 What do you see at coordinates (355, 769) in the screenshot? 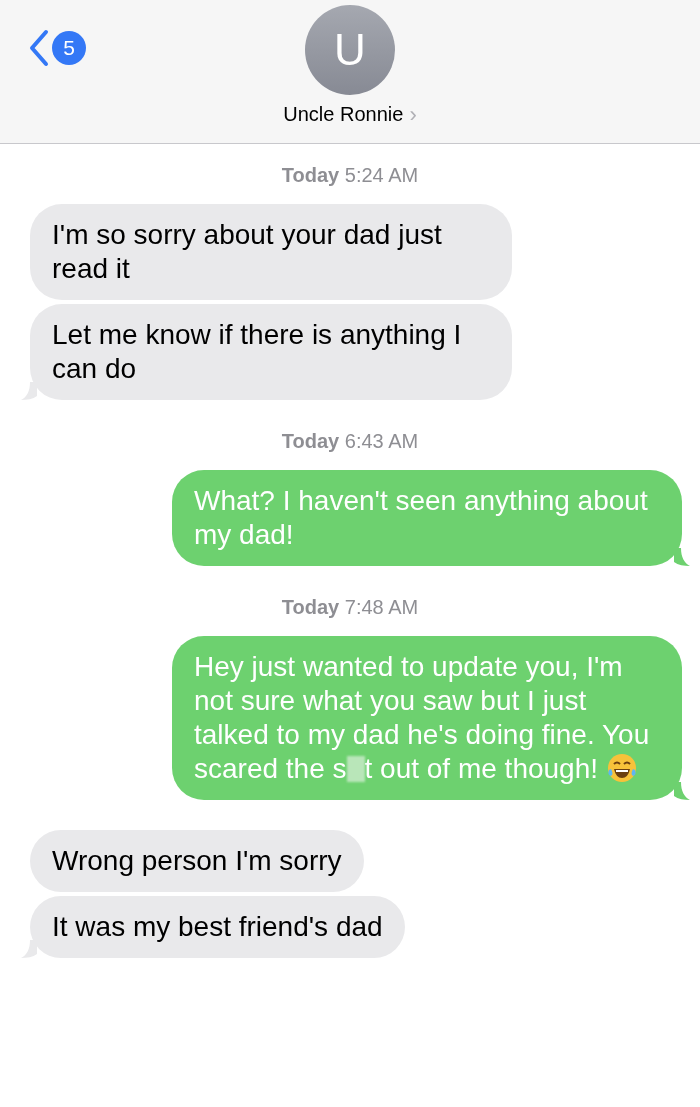
I see `blur-patch` at bounding box center [355, 769].